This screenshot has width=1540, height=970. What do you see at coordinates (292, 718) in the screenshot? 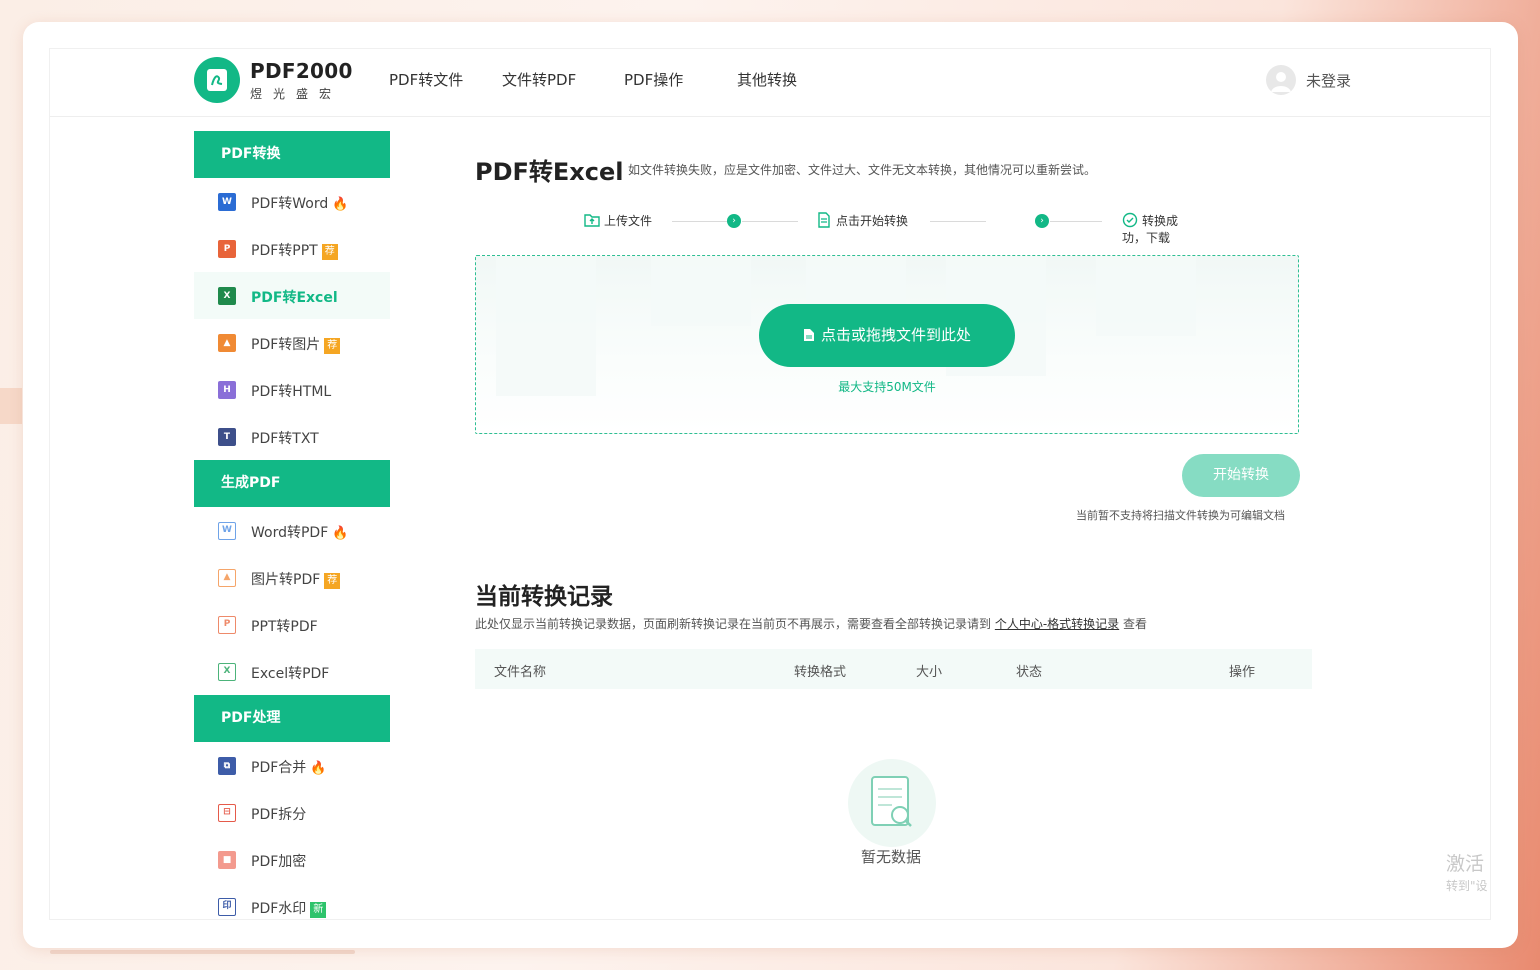
I see `sidebar-group-pdf-process: PDF处理` at bounding box center [292, 718].